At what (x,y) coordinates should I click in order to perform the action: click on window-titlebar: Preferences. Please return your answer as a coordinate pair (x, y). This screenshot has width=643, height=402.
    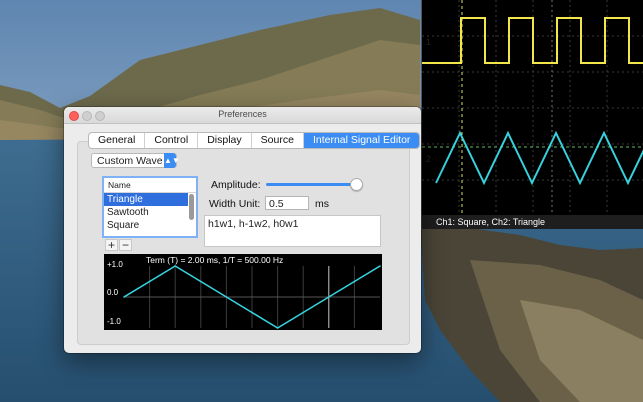
    Looking at the image, I should click on (242, 115).